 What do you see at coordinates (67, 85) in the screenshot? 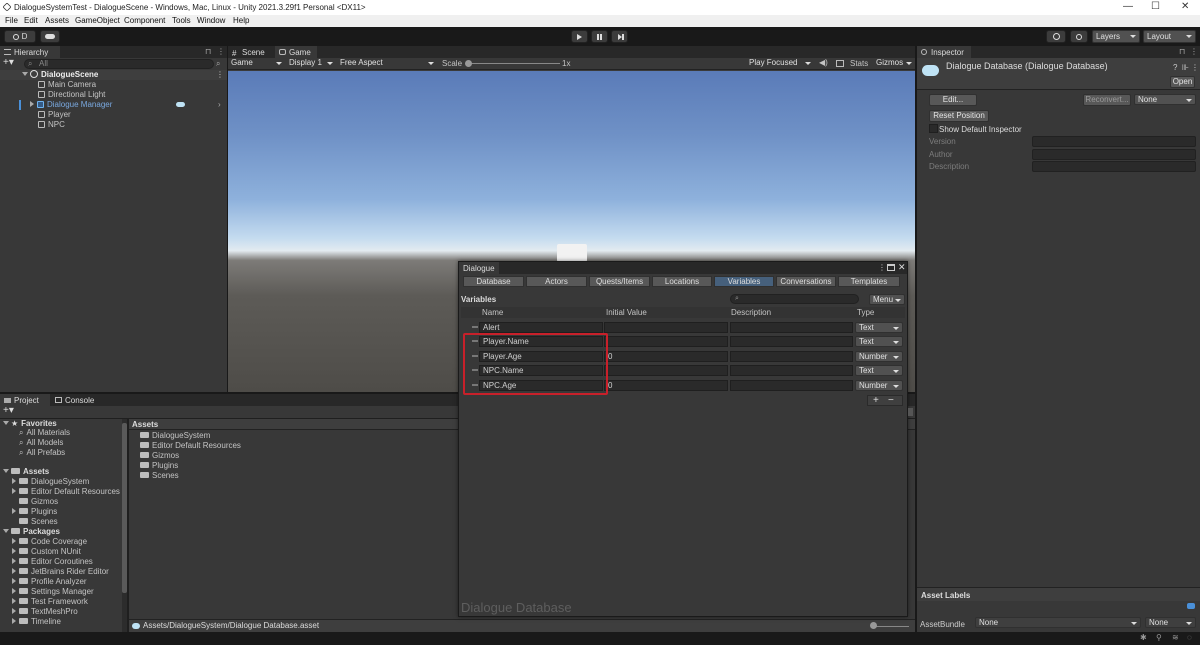
I see `hierarchy-item-main-camera: Main Camera` at bounding box center [67, 85].